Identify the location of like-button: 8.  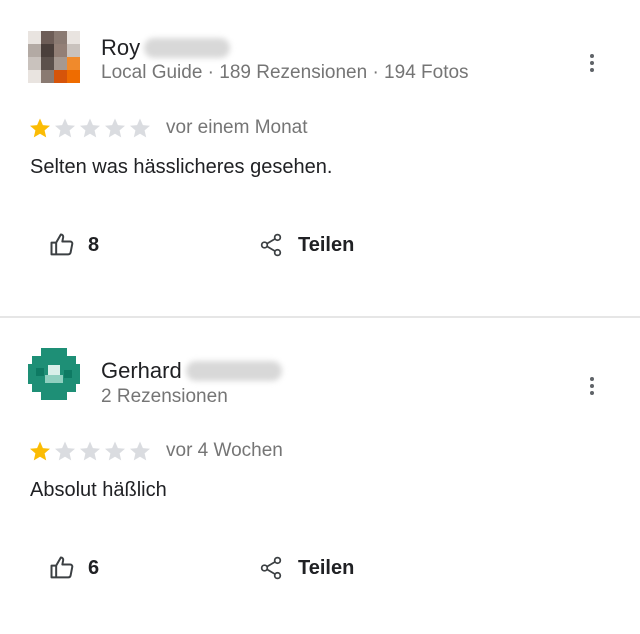
(73, 245).